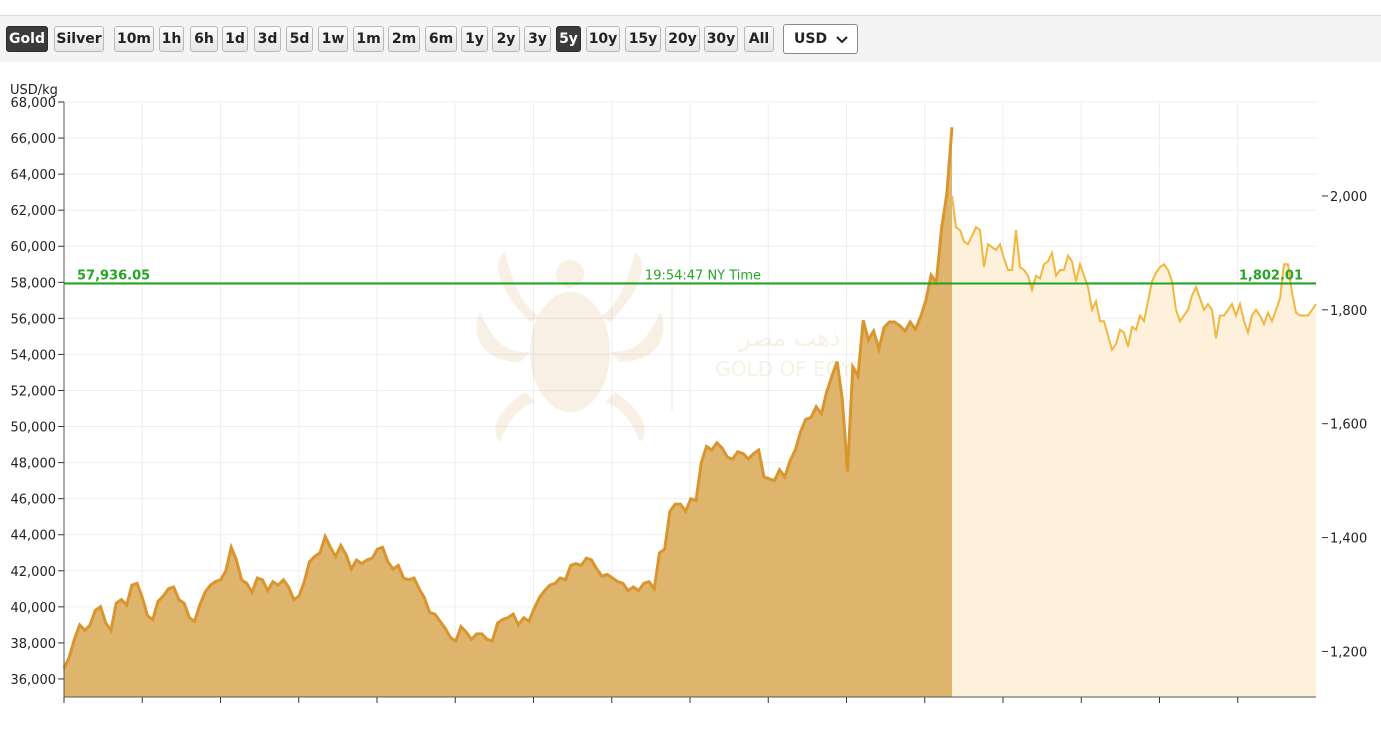 This screenshot has width=1381, height=749. What do you see at coordinates (1348, 425) in the screenshot?
I see `y-tick-label-right: 1,600` at bounding box center [1348, 425].